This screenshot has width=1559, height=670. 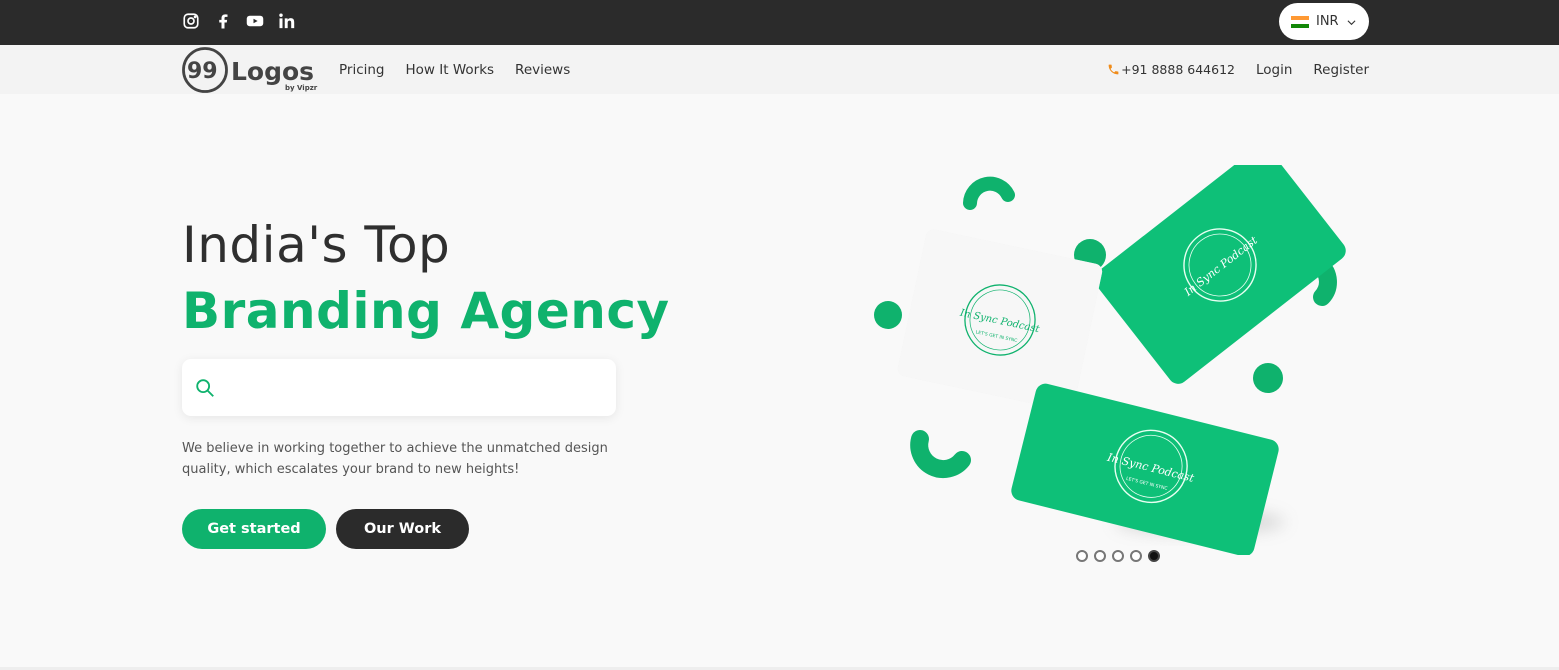 I want to click on phone-link: +91 8888 644612, so click(x=1171, y=69).